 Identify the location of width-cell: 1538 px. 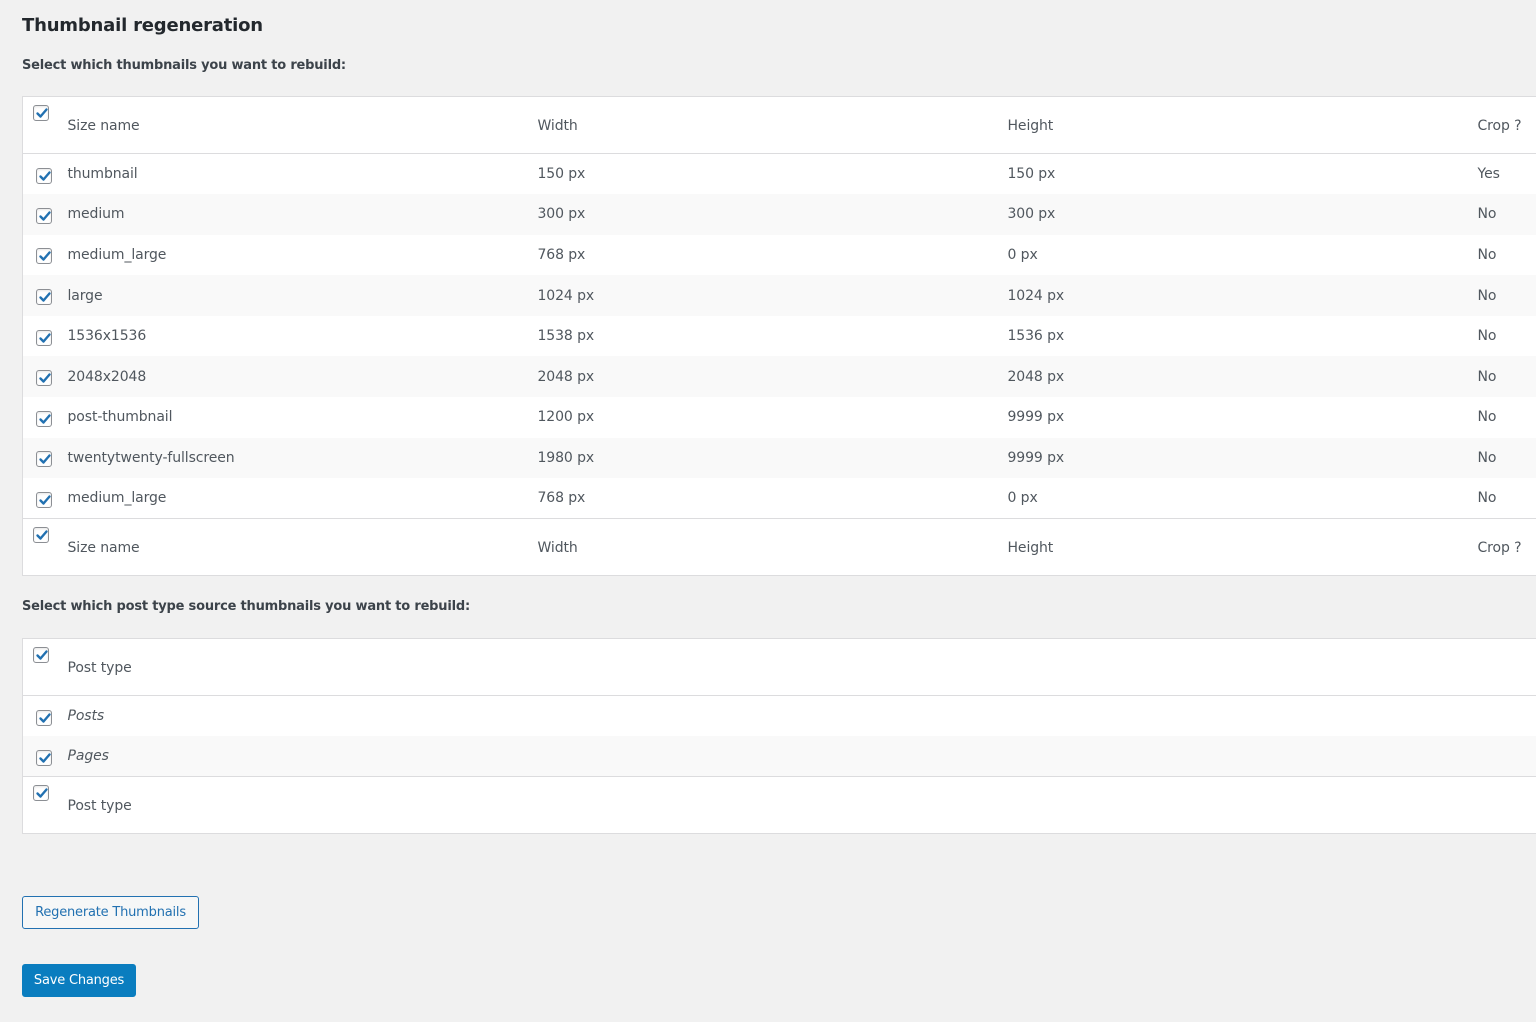
(566, 336).